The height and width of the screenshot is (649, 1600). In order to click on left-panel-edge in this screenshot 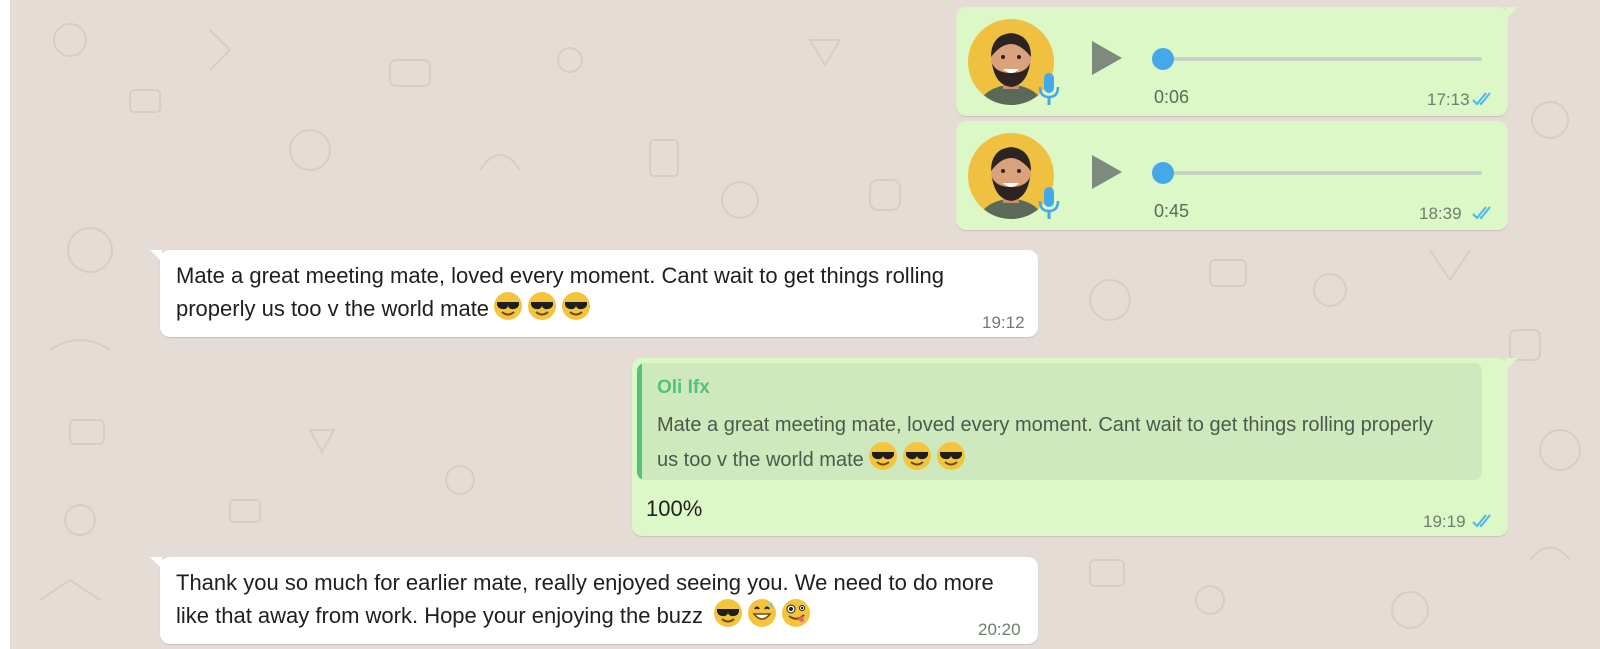, I will do `click(5, 324)`.